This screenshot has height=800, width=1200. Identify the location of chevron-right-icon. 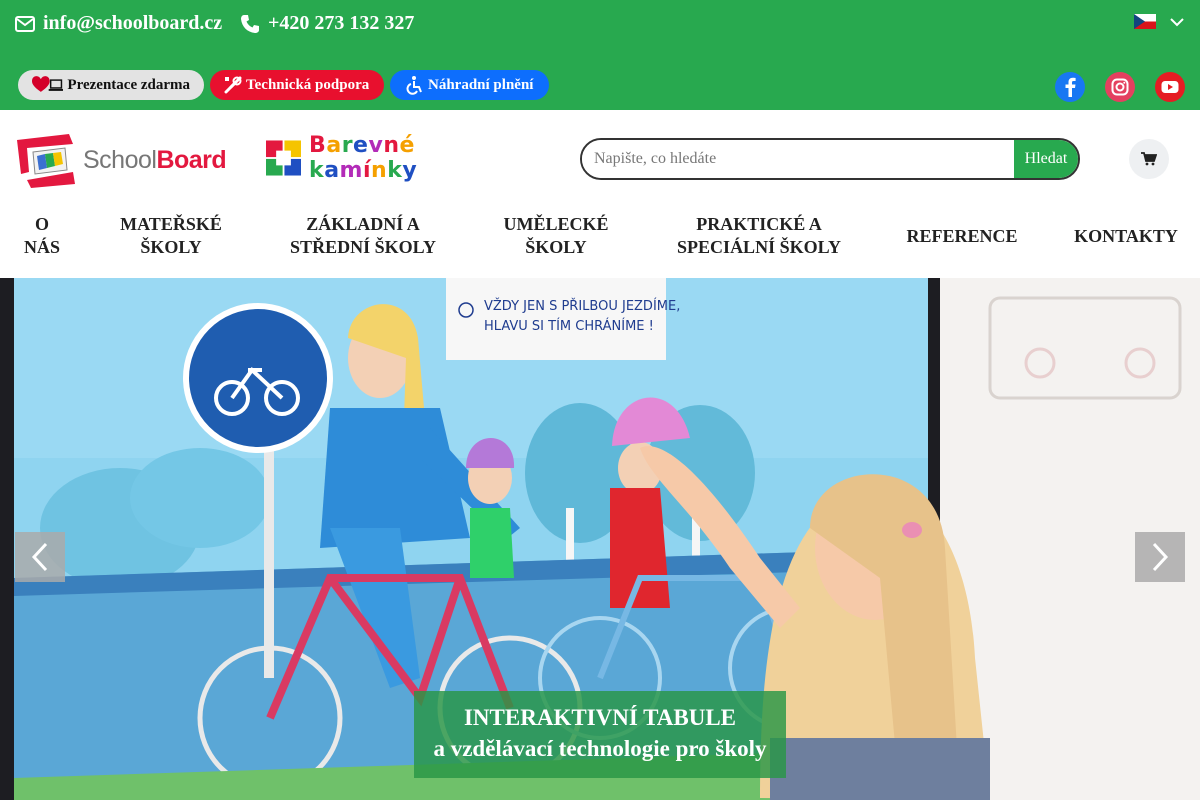
(1160, 557).